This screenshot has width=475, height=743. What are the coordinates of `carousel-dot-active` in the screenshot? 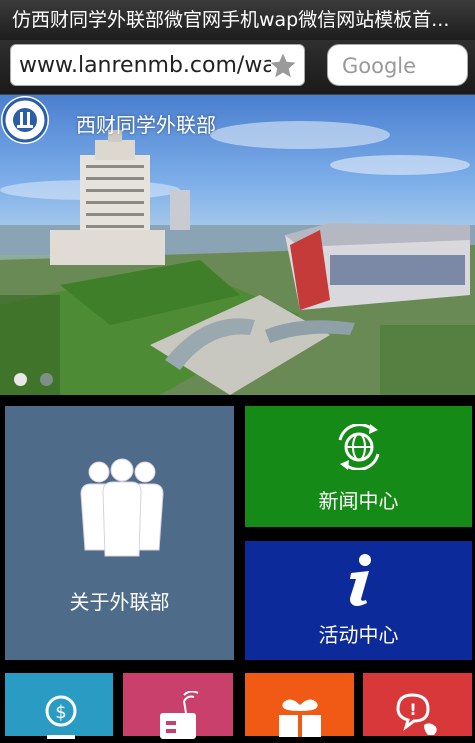 It's located at (20, 379).